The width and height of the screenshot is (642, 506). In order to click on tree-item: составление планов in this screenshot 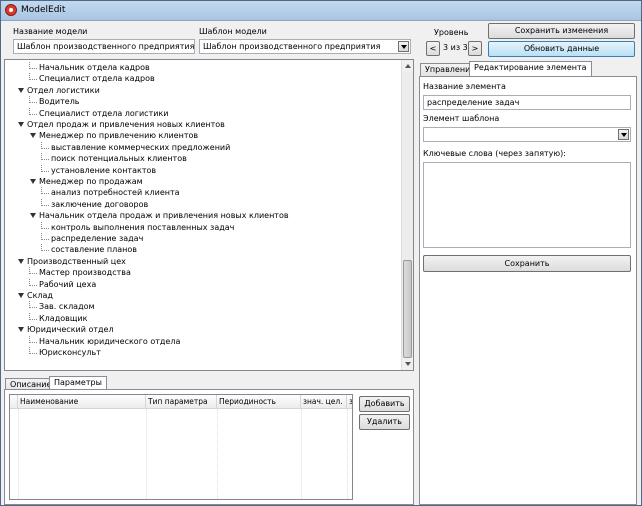, I will do `click(94, 249)`.